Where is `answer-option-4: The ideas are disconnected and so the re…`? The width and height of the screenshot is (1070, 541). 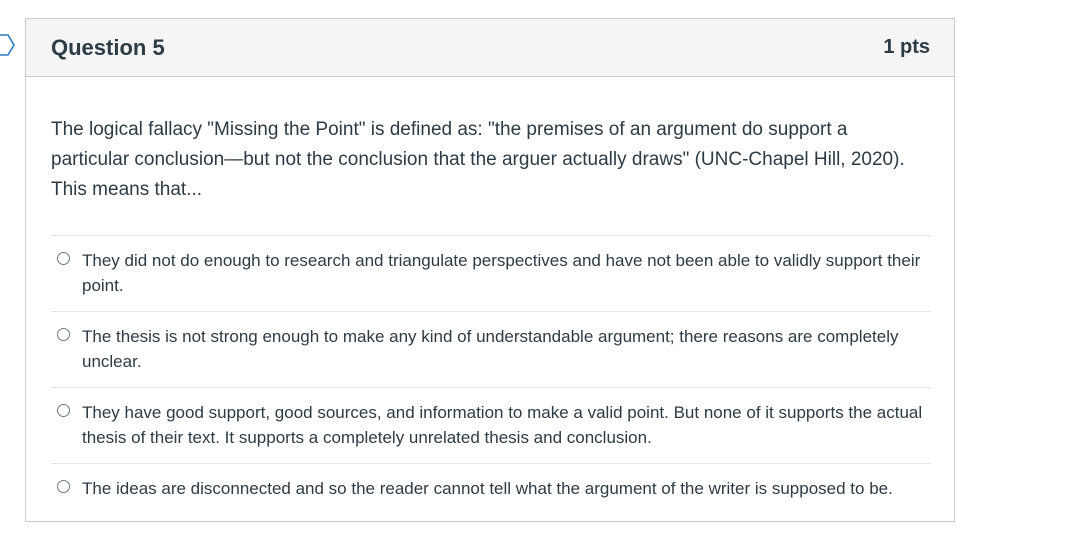
answer-option-4: The ideas are disconnected and so the re… is located at coordinates (491, 489).